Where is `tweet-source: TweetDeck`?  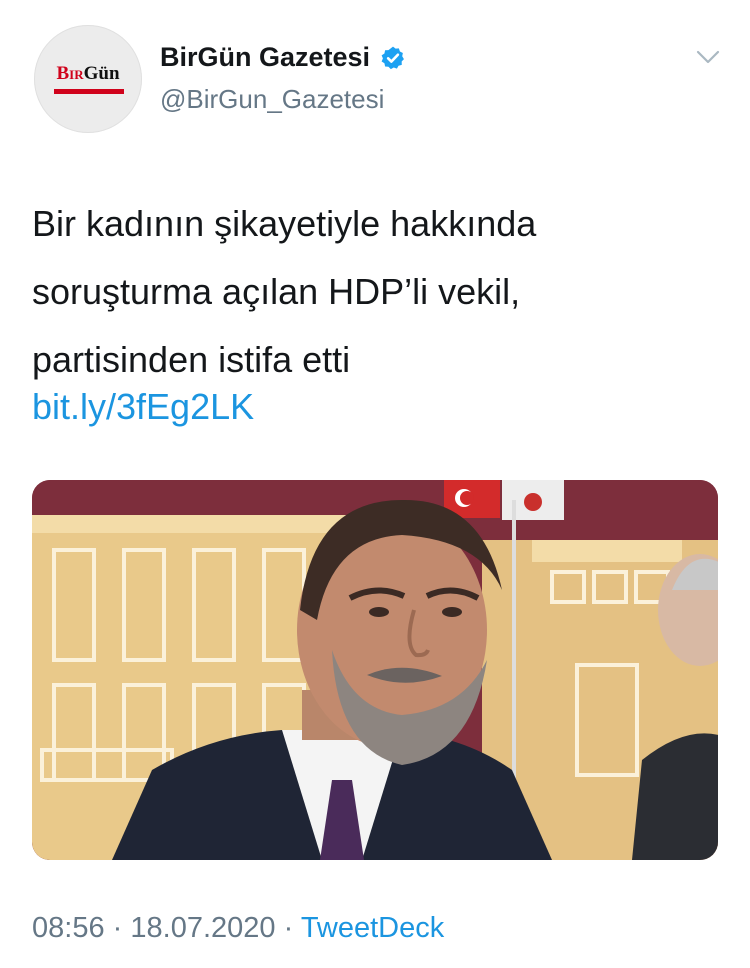
tweet-source: TweetDeck is located at coordinates (372, 928).